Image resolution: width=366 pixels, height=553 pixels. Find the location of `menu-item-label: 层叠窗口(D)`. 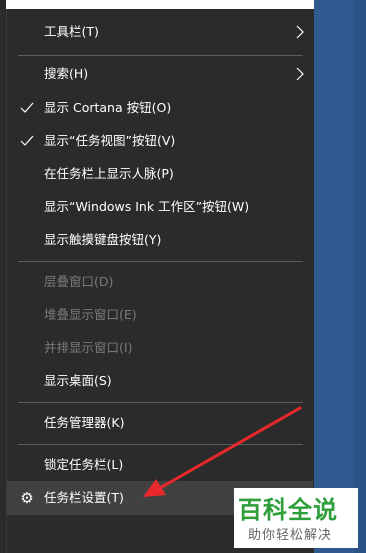

menu-item-label: 层叠窗口(D) is located at coordinates (79, 281).